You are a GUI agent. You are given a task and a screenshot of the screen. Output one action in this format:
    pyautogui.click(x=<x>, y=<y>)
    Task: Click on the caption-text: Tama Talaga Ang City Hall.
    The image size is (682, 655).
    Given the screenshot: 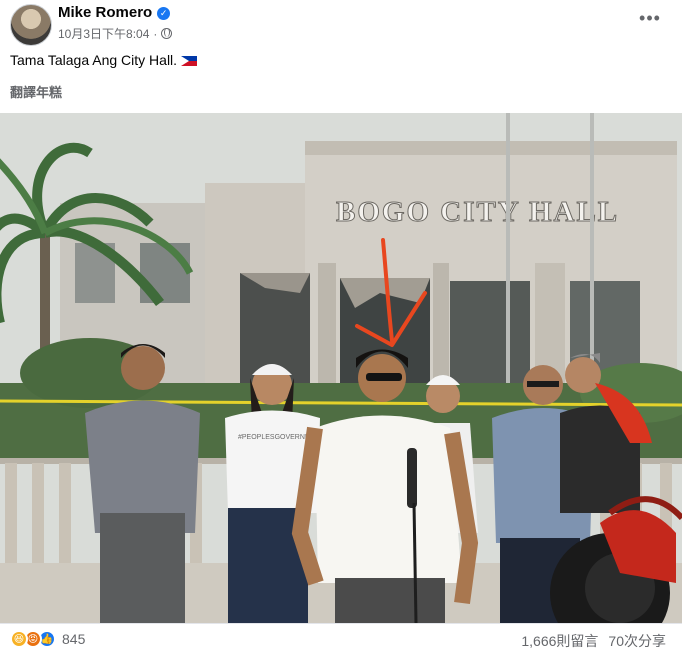 What is the action you would take?
    pyautogui.click(x=94, y=60)
    